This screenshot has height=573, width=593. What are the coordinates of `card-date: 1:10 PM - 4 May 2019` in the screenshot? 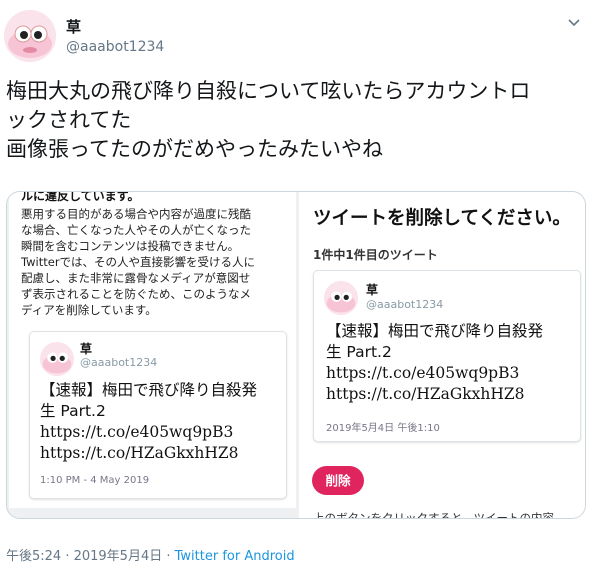 It's located at (95, 480).